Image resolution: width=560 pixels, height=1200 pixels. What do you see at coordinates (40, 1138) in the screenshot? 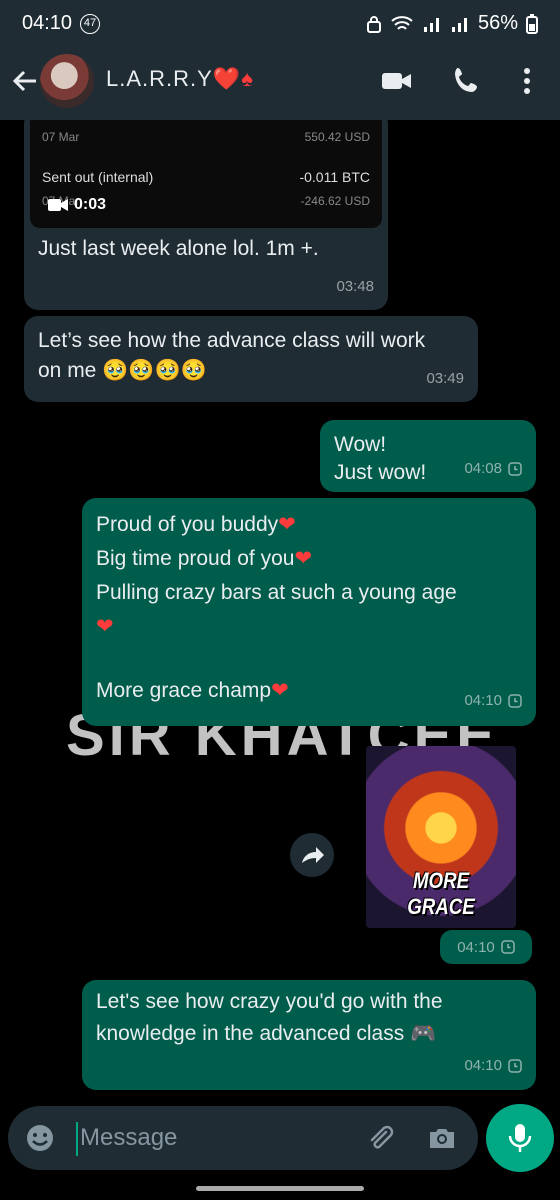
I see `emoji-icon` at bounding box center [40, 1138].